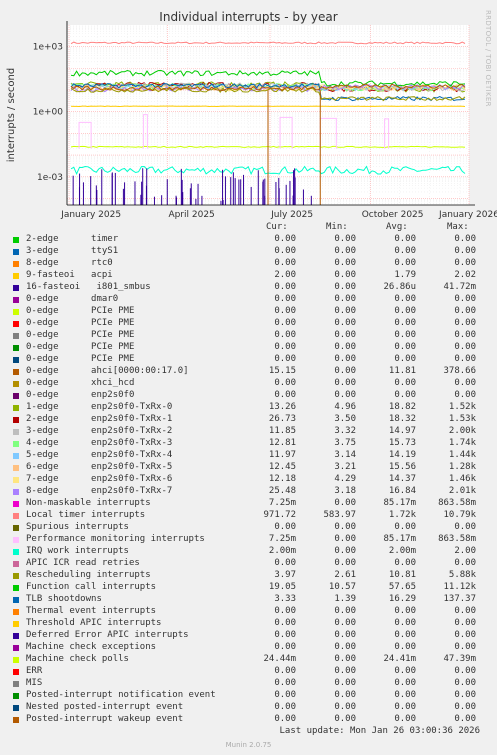 The image size is (497, 755). What do you see at coordinates (402, 515) in the screenshot?
I see `legend-avg-value: 1.72k` at bounding box center [402, 515].